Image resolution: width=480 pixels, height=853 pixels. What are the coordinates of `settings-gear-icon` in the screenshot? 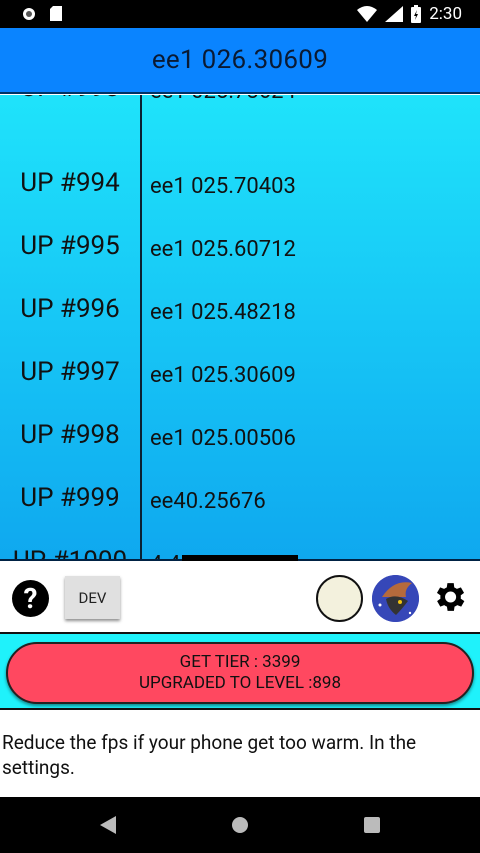 It's located at (449, 597).